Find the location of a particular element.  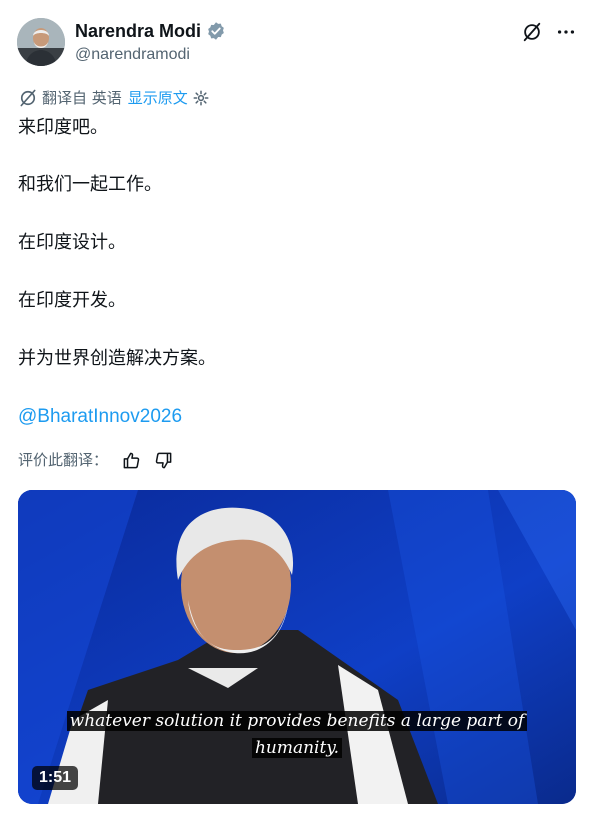

avatar-image is located at coordinates (41, 42).